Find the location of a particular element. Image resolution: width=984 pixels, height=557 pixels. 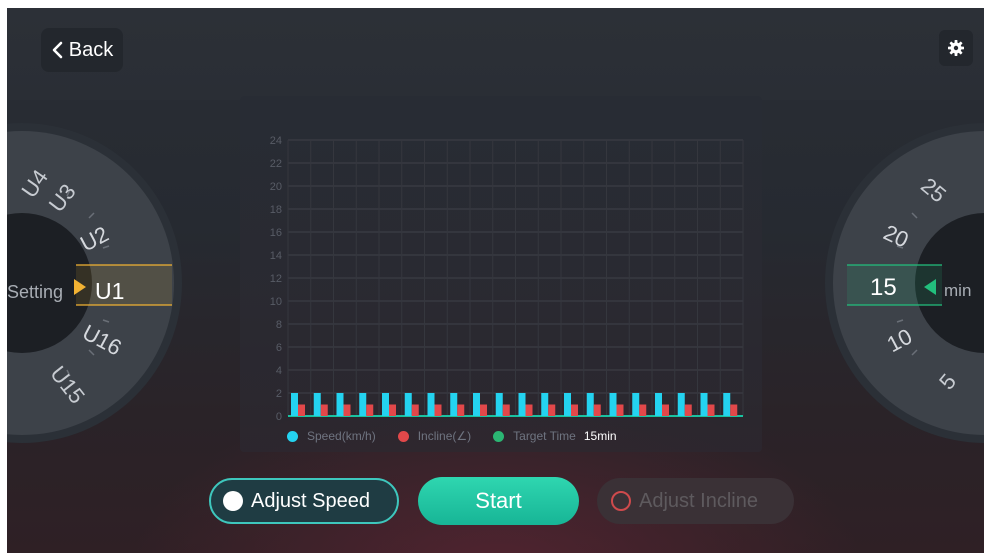

incline-color-dot is located at coordinates (403, 436).